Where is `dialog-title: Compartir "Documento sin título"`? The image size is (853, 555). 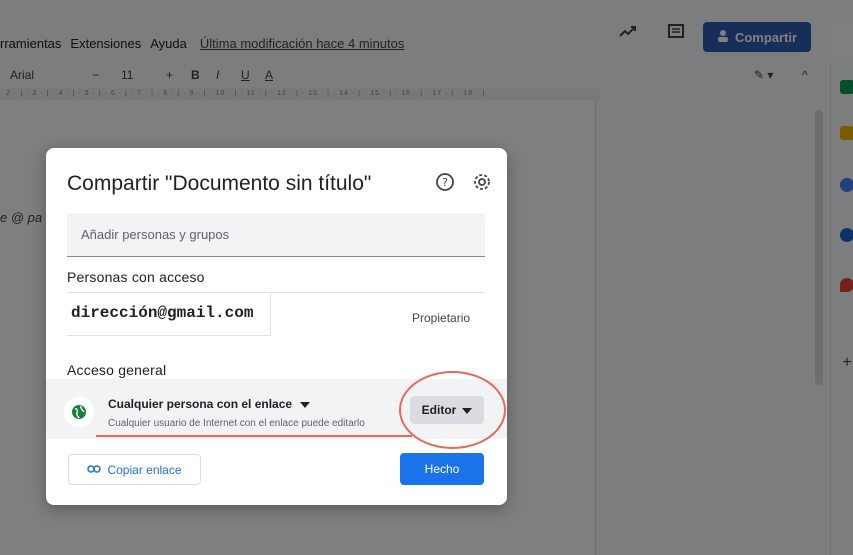
dialog-title: Compartir "Documento sin título" is located at coordinates (219, 183).